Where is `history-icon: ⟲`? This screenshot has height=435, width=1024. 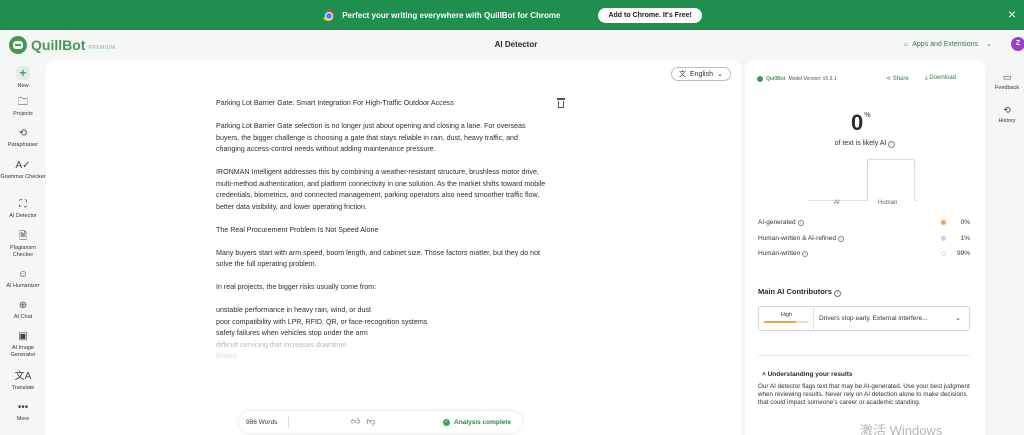
history-icon: ⟲ is located at coordinates (1007, 110).